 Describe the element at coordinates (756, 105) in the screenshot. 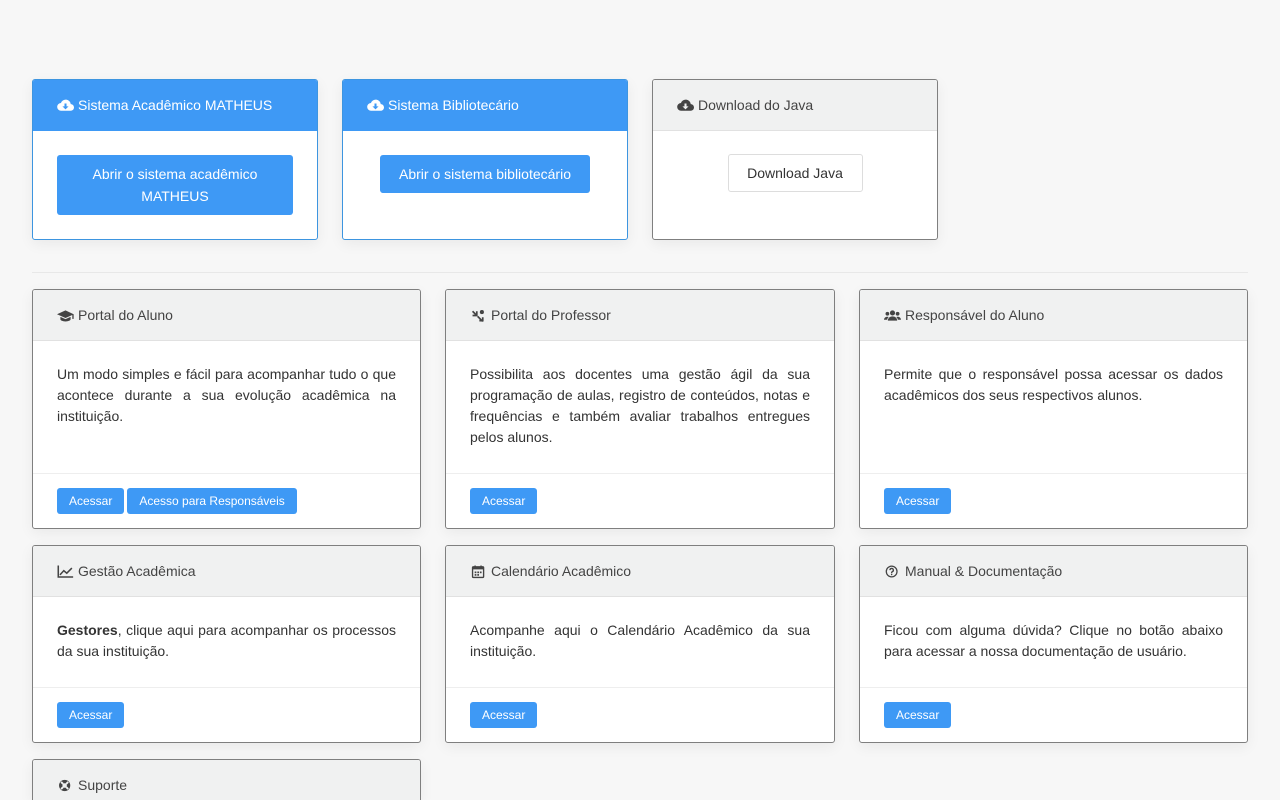

I see `card-title: Download do Java` at that location.